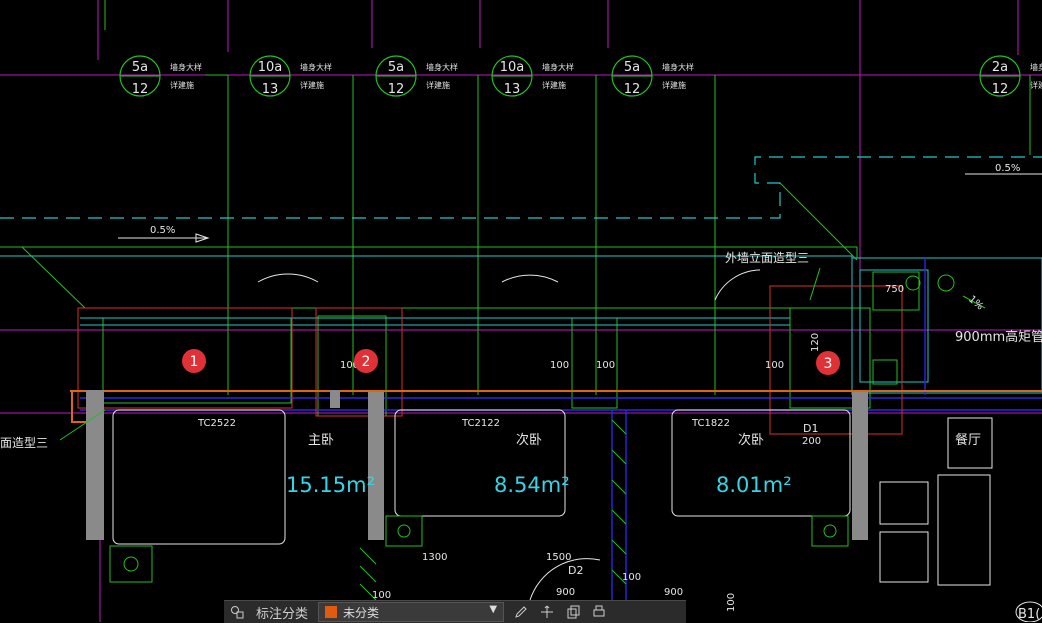 This screenshot has height=623, width=1042. Describe the element at coordinates (216, 423) in the screenshot. I see `window-tag: TC2522` at that location.